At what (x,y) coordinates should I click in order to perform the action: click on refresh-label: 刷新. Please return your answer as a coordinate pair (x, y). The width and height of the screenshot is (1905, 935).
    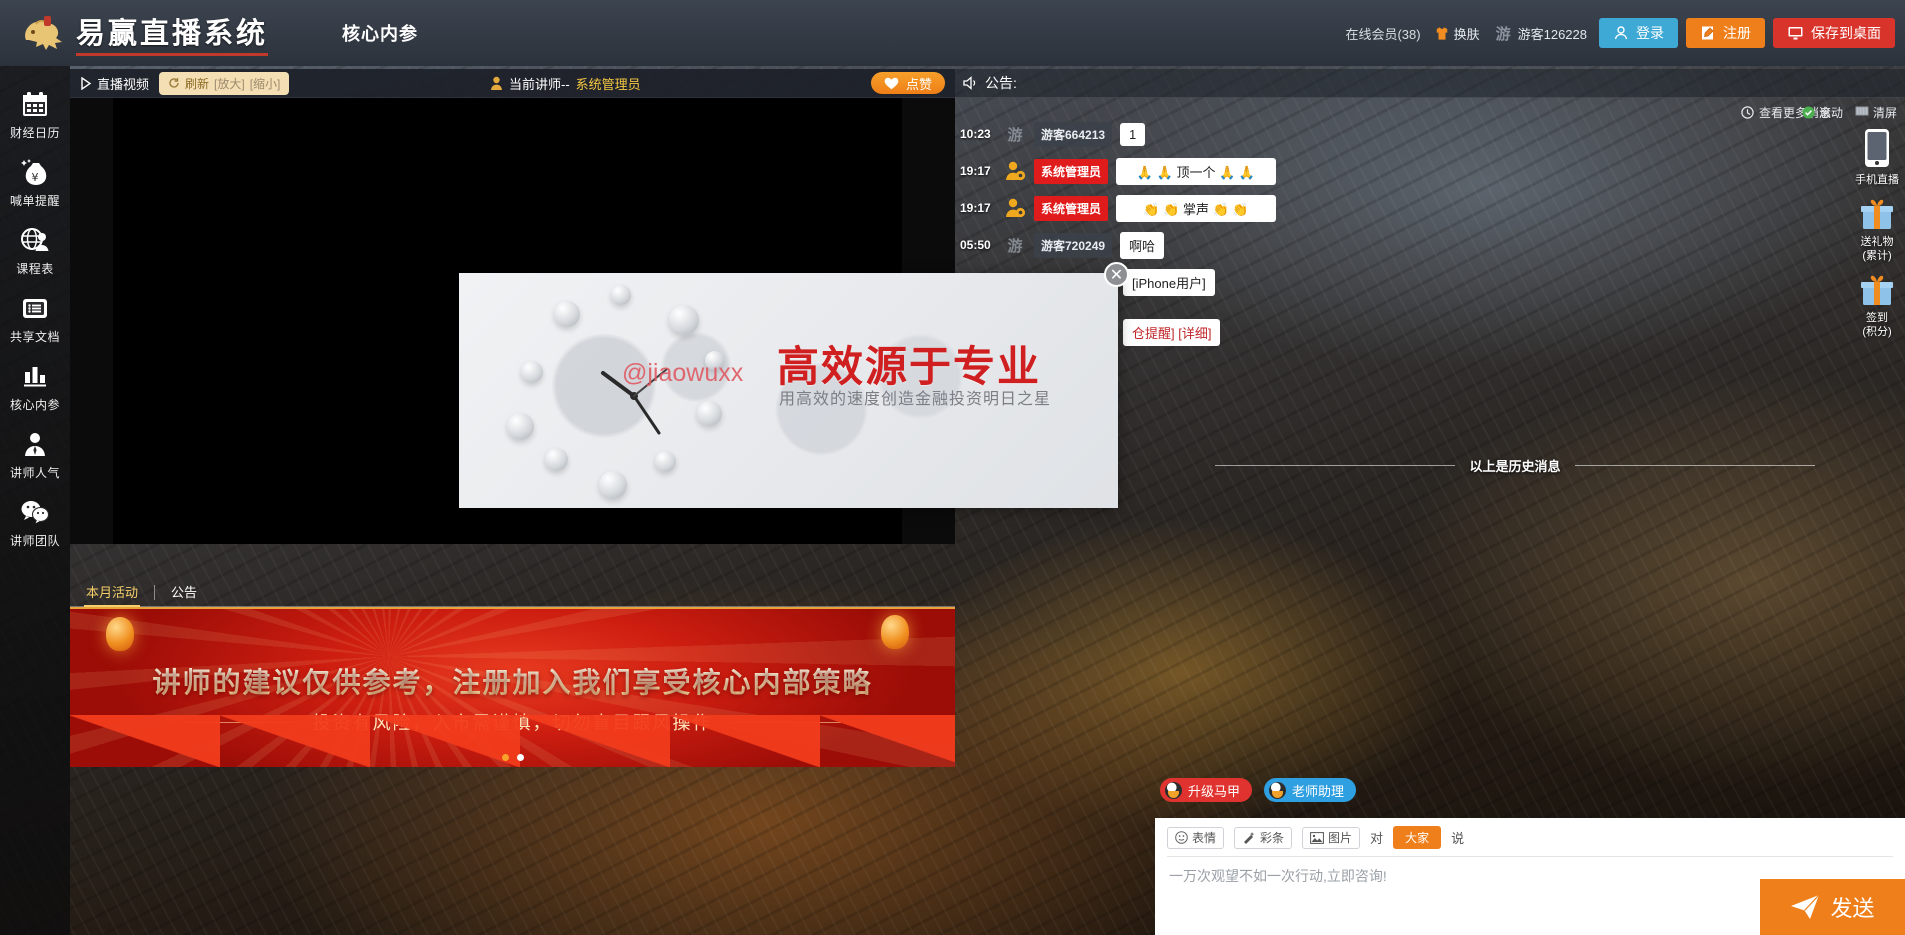
    Looking at the image, I should click on (197, 83).